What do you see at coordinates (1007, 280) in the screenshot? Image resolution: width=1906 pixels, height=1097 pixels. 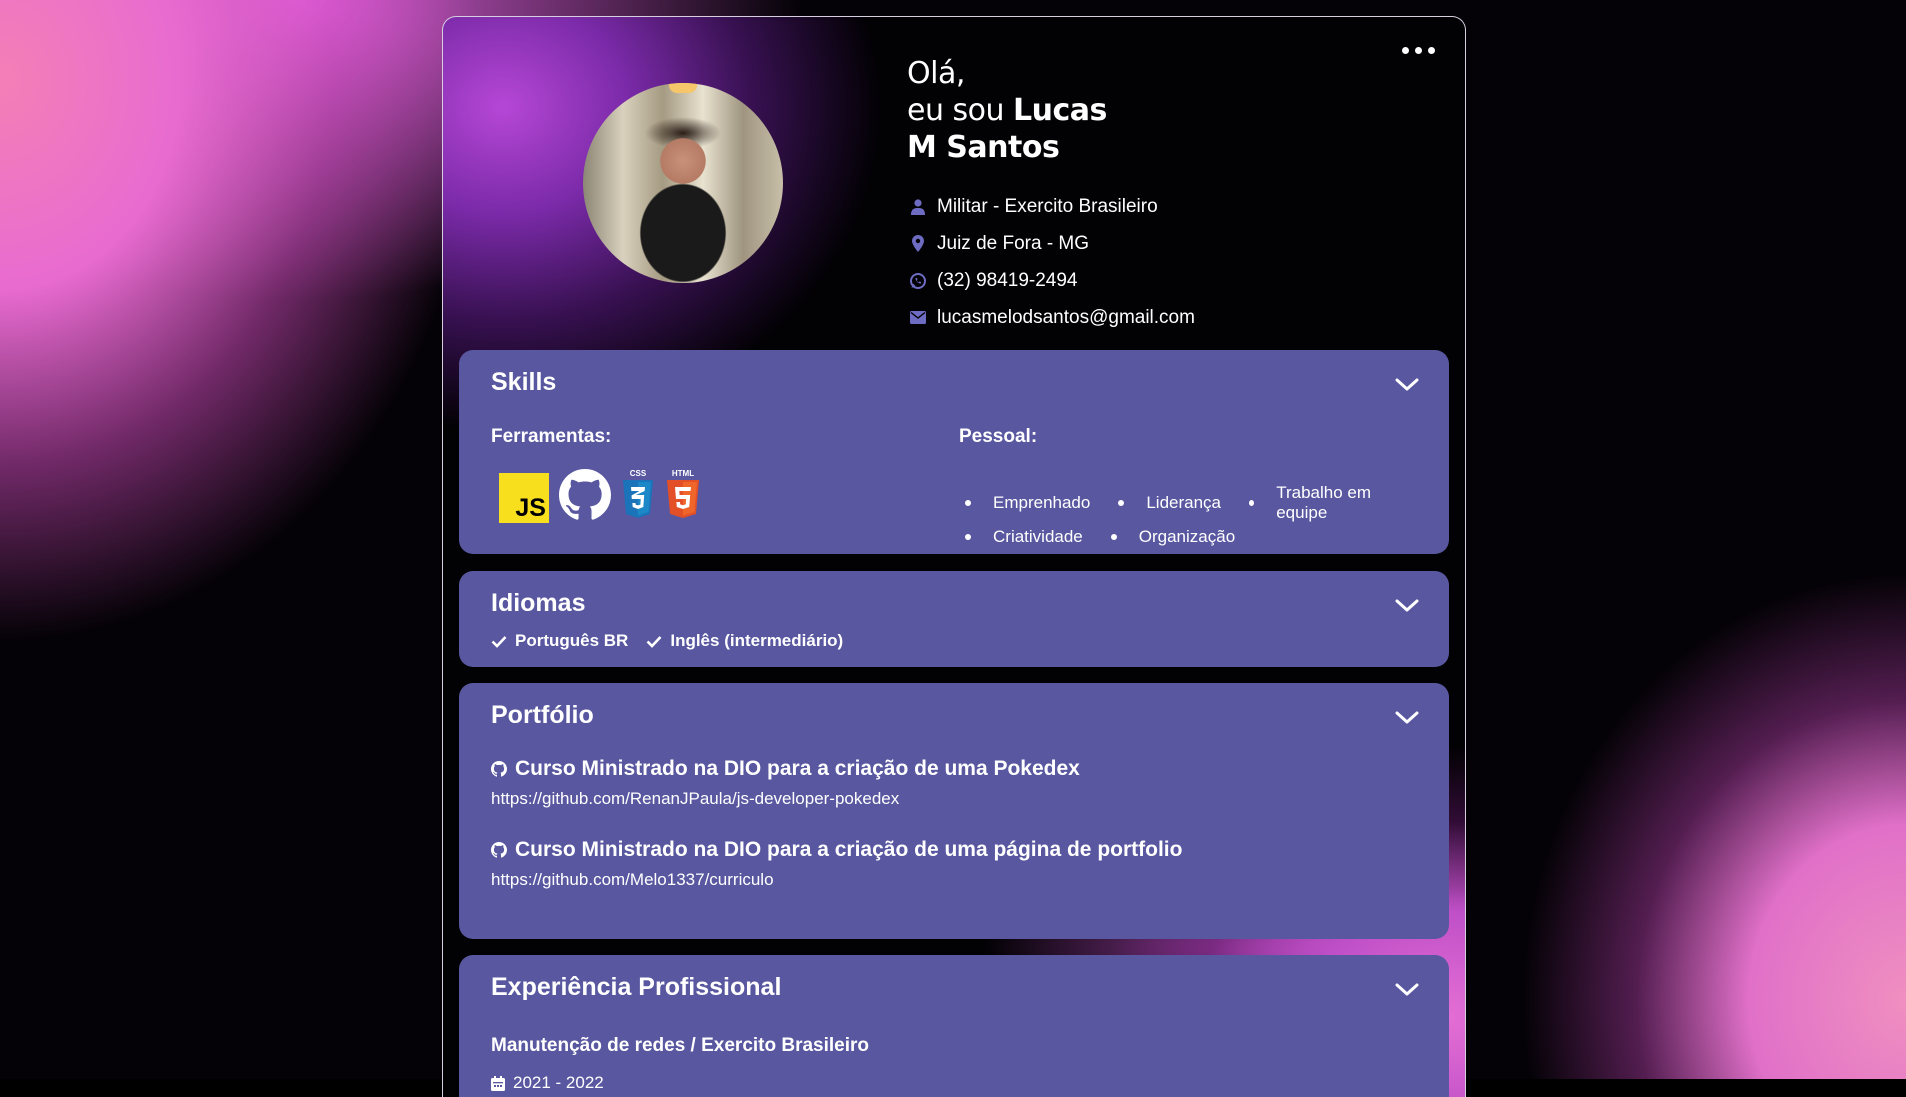 I see `phone-text: (32) 98419-2494` at bounding box center [1007, 280].